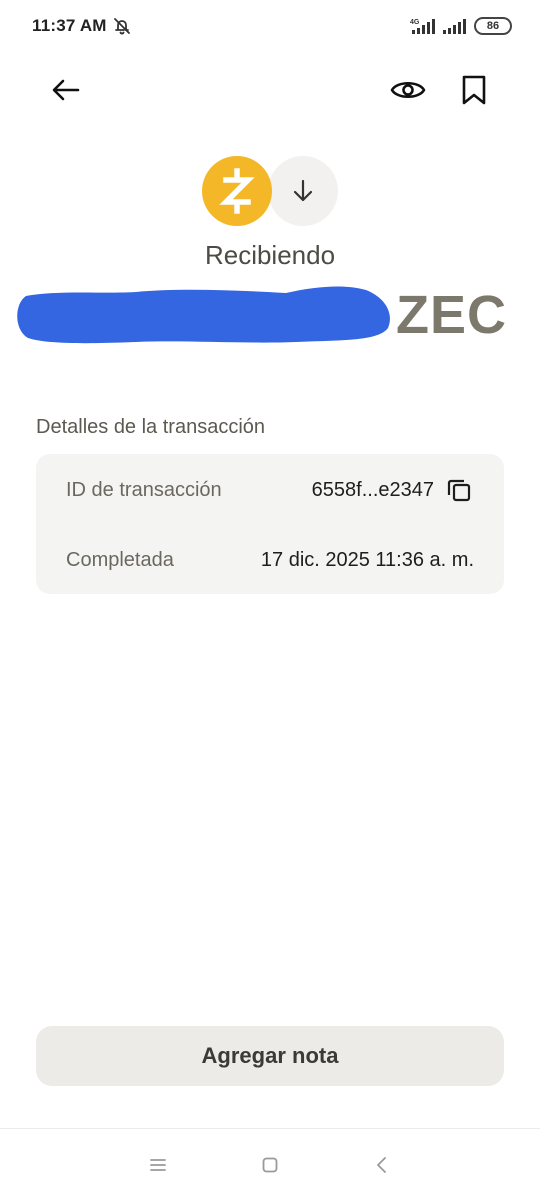  What do you see at coordinates (367, 559) in the screenshot?
I see `completed-date-value: 17 dic. 2025 11:36 a. m.` at bounding box center [367, 559].